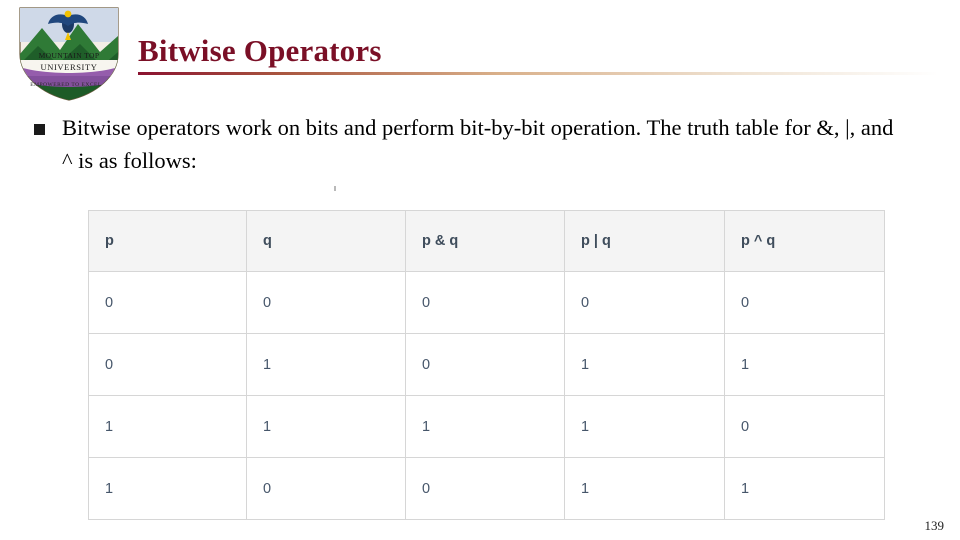 Image resolution: width=960 pixels, height=540 pixels. I want to click on svg-text: UNIVERSITY, so click(69, 67).